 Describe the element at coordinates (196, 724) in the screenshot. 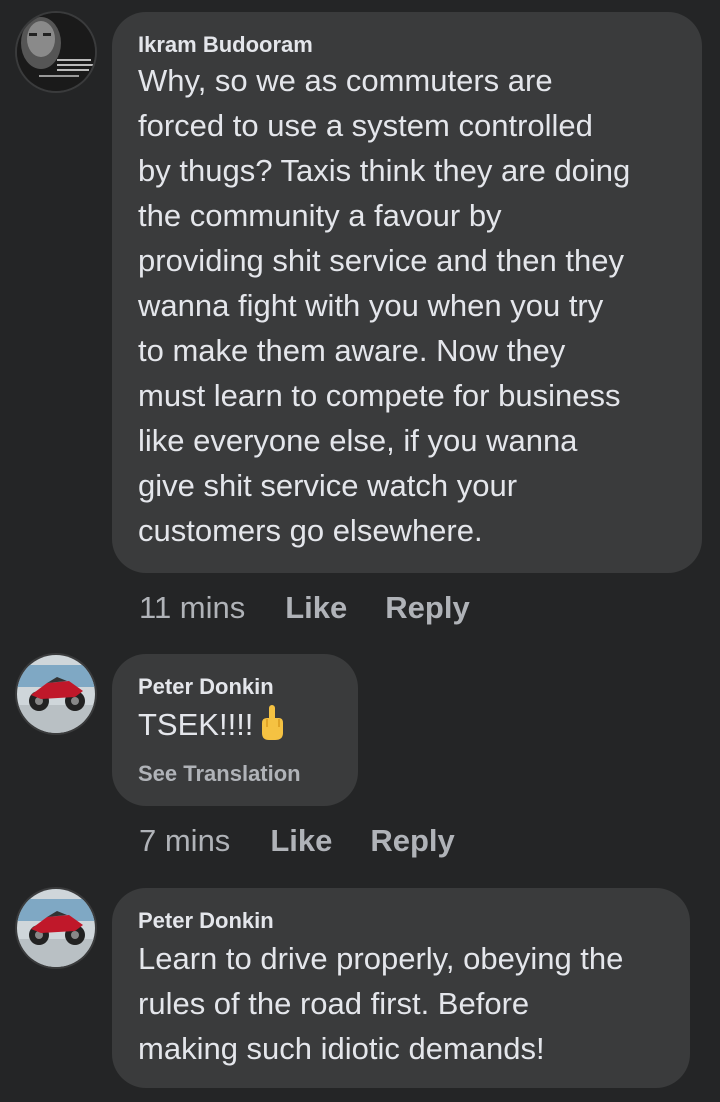

I see `comment-text: TSEK!!!!` at that location.